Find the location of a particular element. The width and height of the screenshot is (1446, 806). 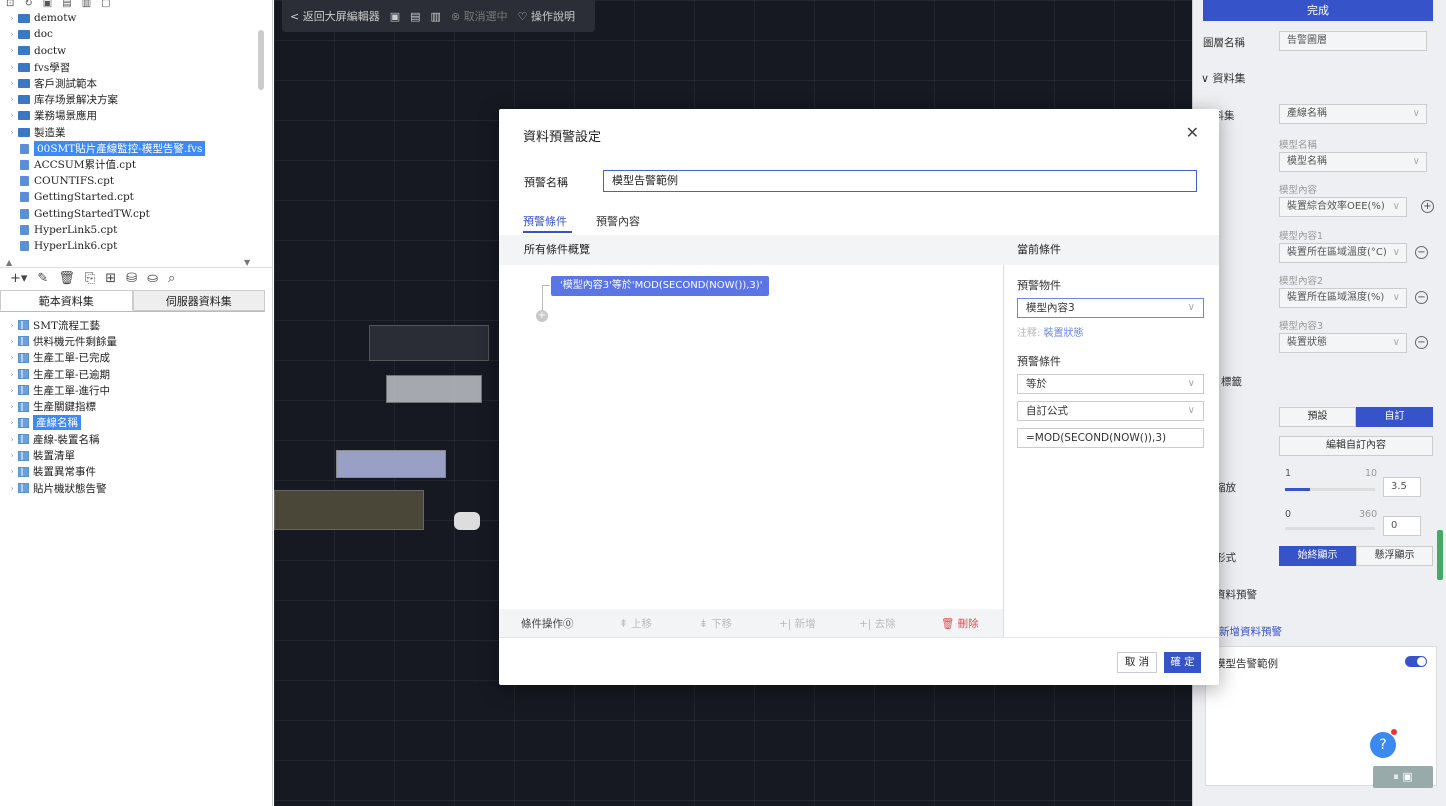

tab-warn-content: 預警內容 is located at coordinates (618, 221).